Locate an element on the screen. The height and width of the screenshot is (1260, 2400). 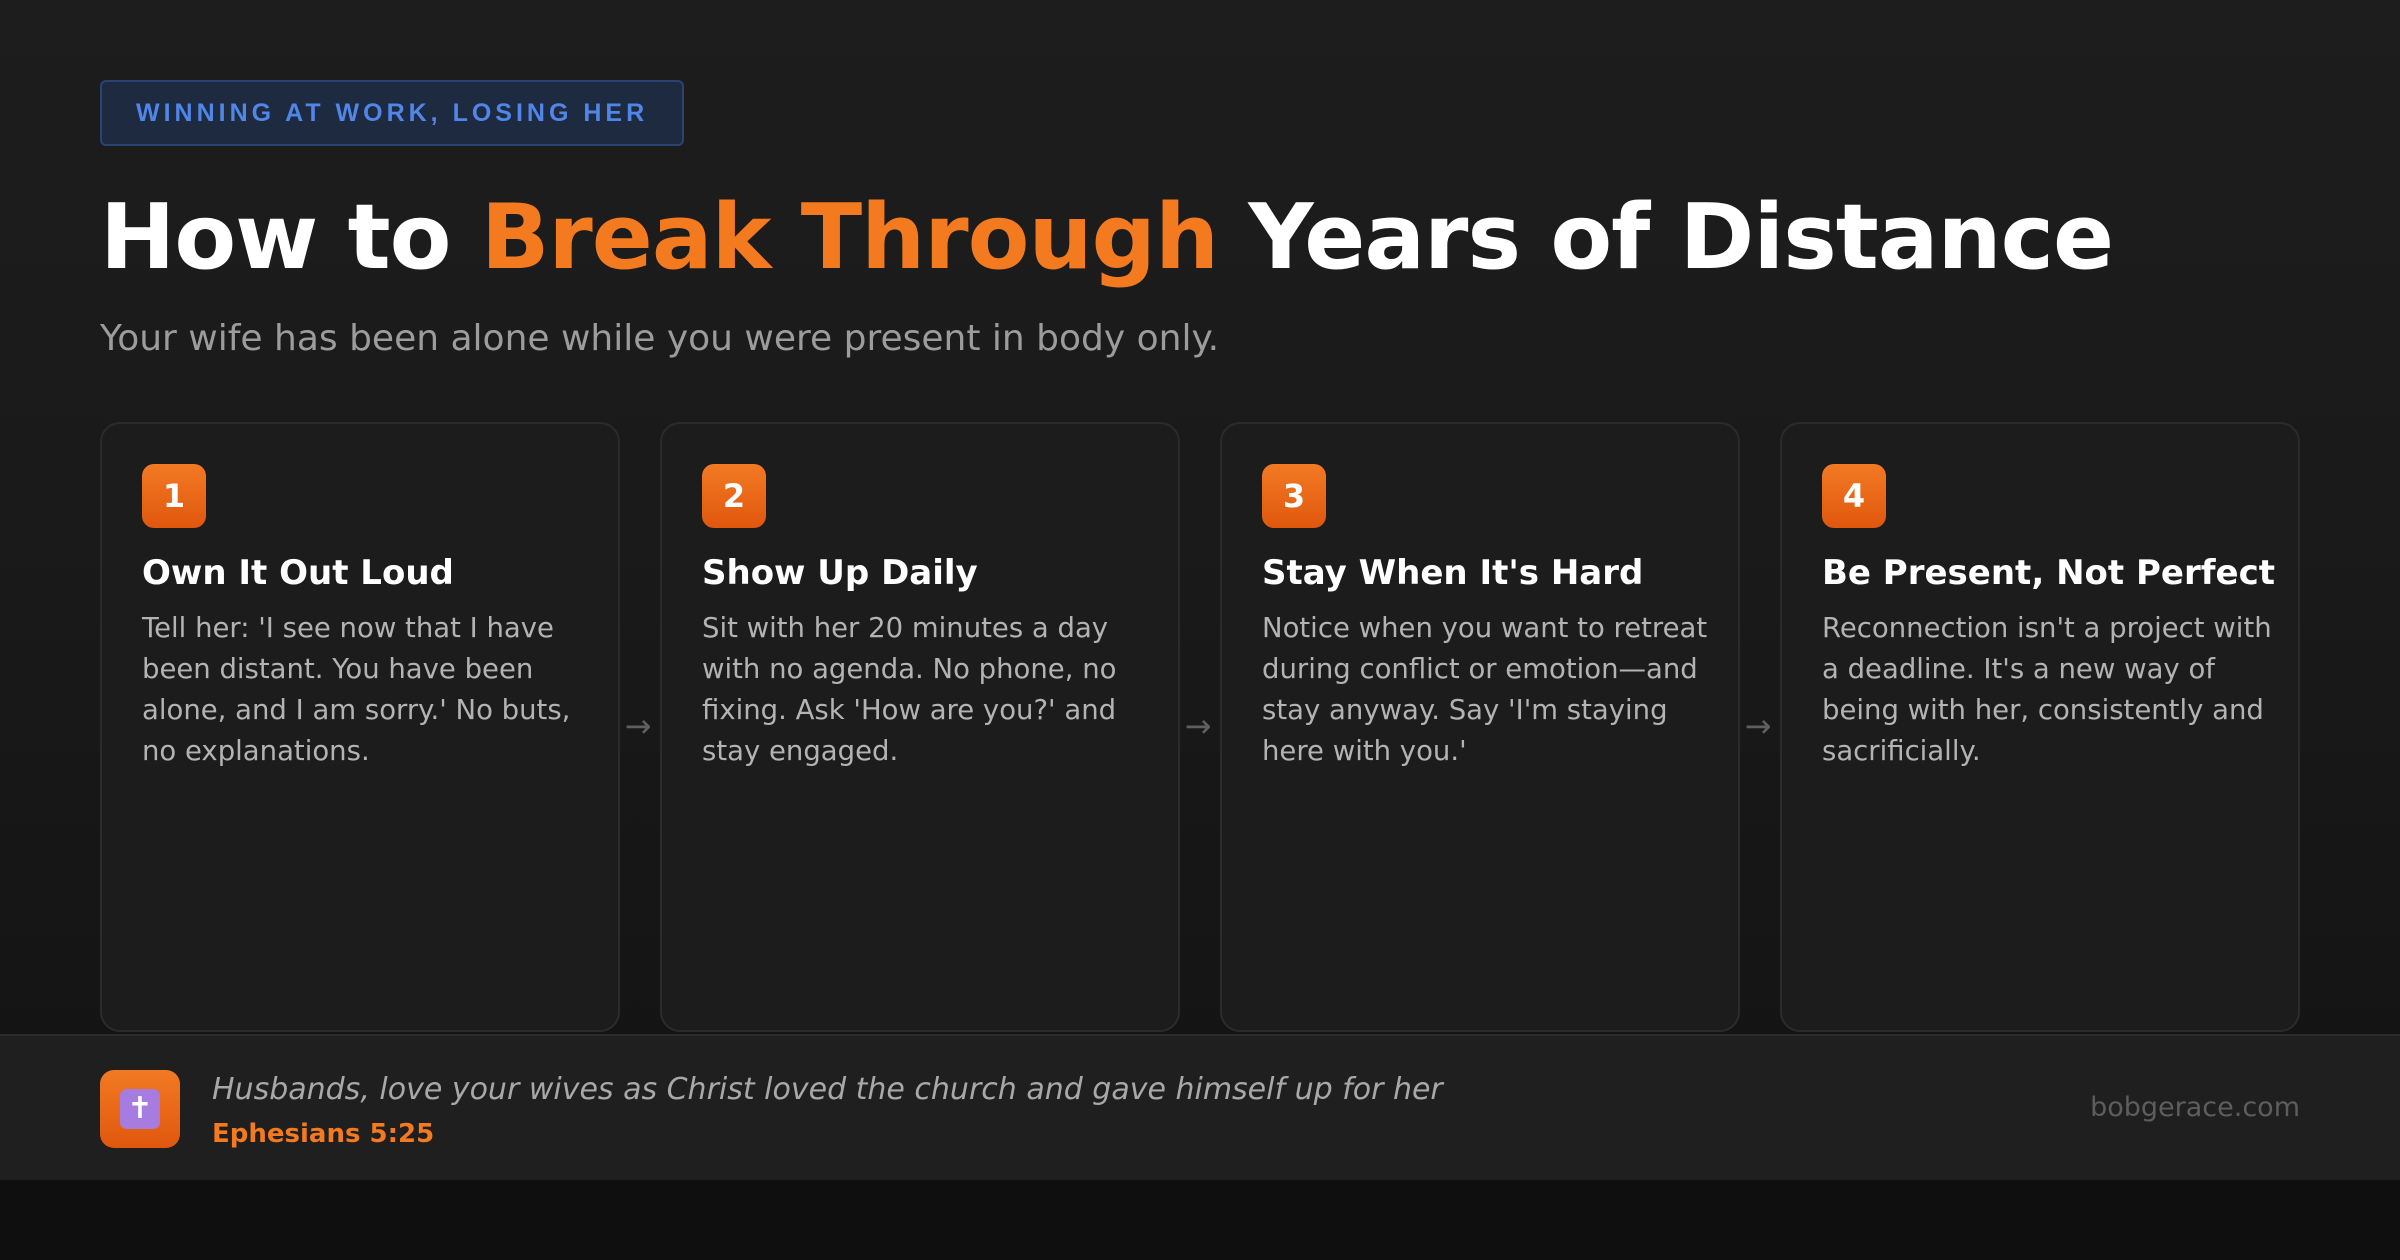
cross-icon: ✝ is located at coordinates (140, 1109).